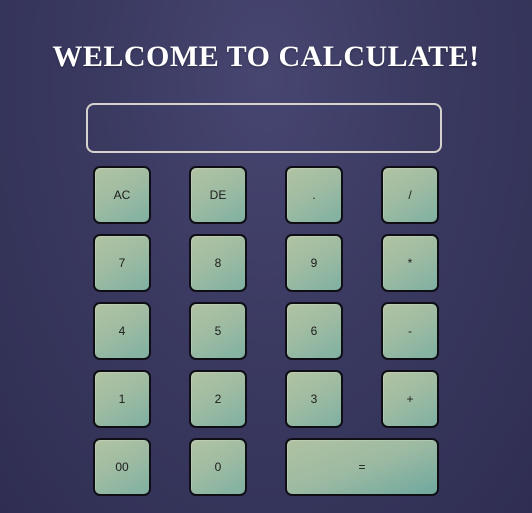 This screenshot has width=532, height=513. Describe the element at coordinates (314, 331) in the screenshot. I see `digit-6-button: 6` at that location.